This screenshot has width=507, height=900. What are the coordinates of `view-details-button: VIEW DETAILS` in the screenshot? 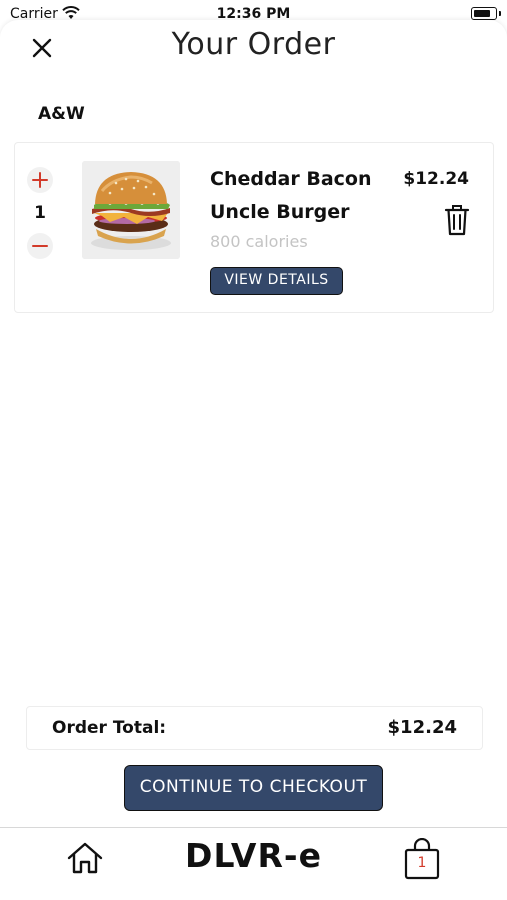 It's located at (276, 281).